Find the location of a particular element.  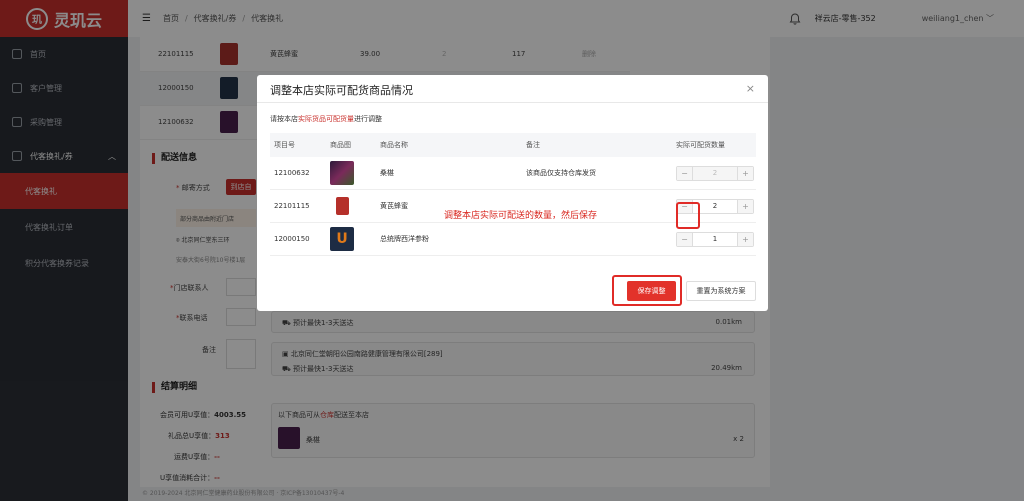

annotation-box-minus is located at coordinates (688, 215).